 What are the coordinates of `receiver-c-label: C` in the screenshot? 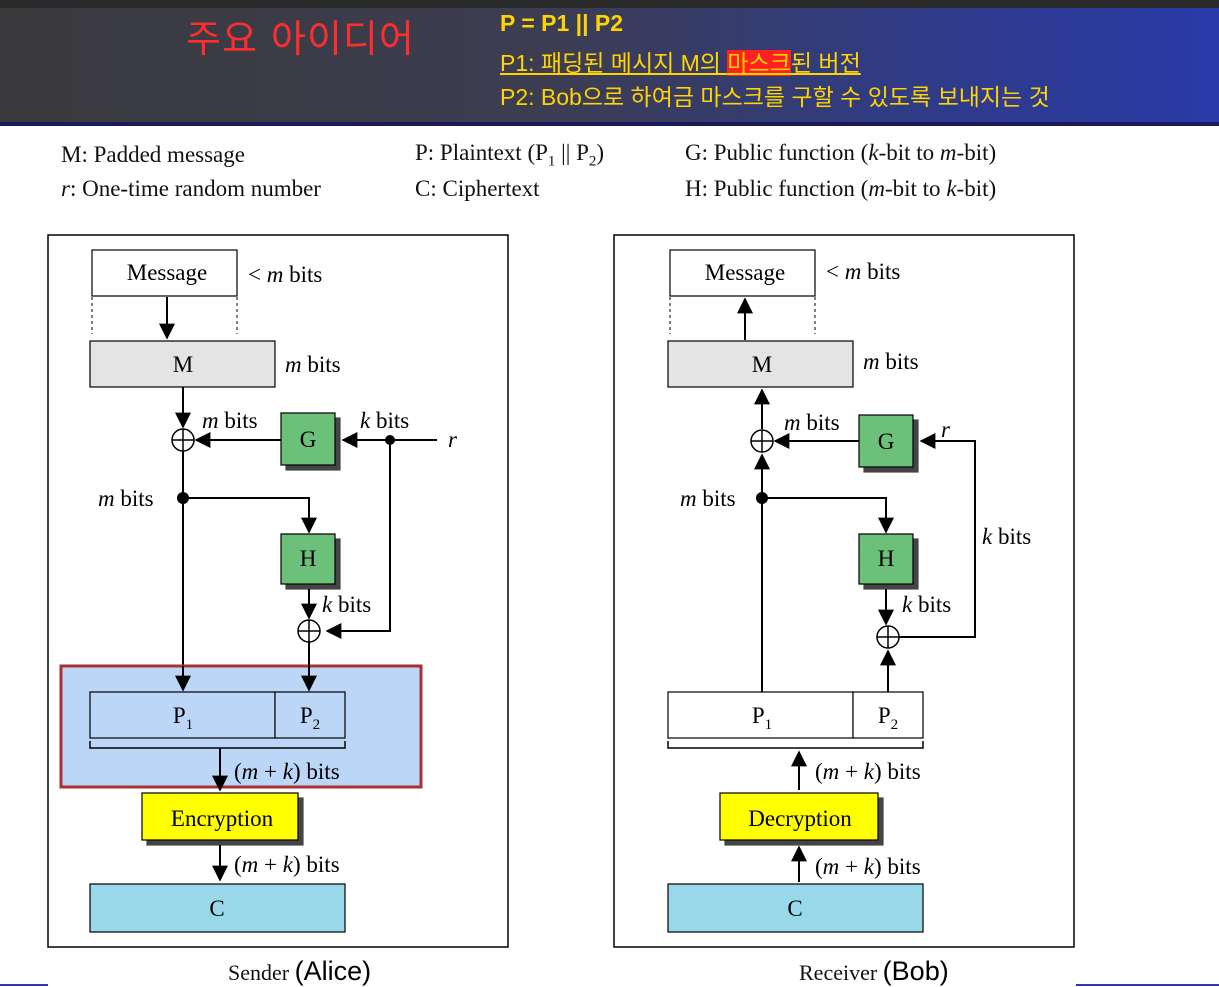 It's located at (794, 908).